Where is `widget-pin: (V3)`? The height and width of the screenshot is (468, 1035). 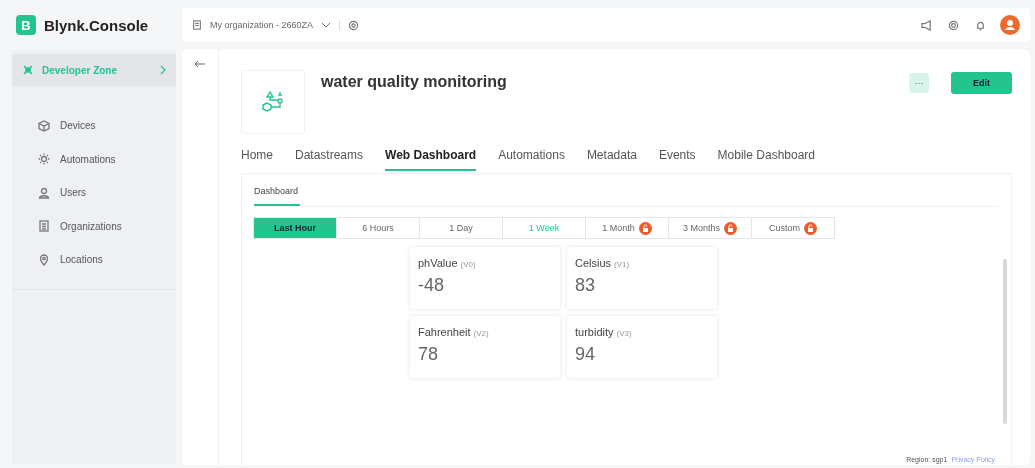 widget-pin: (V3) is located at coordinates (624, 333).